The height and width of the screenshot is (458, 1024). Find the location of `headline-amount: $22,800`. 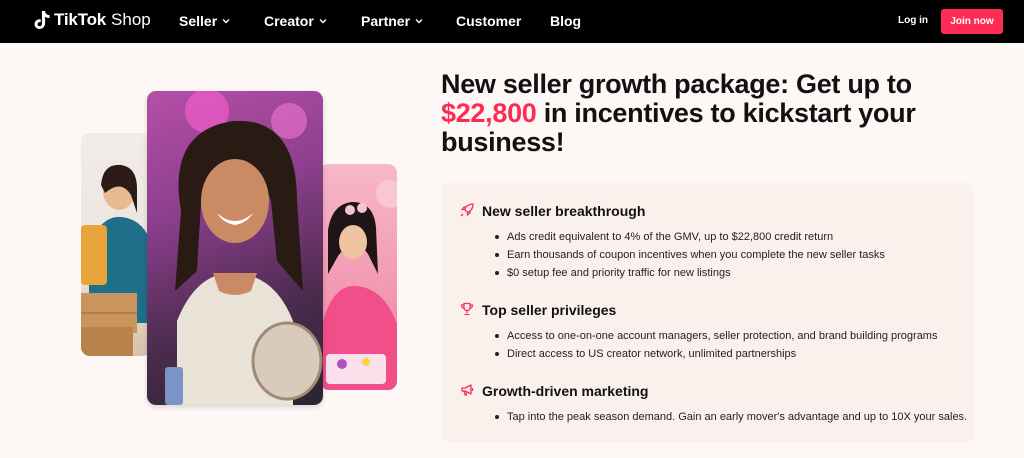

headline-amount: $22,800 is located at coordinates (489, 113).